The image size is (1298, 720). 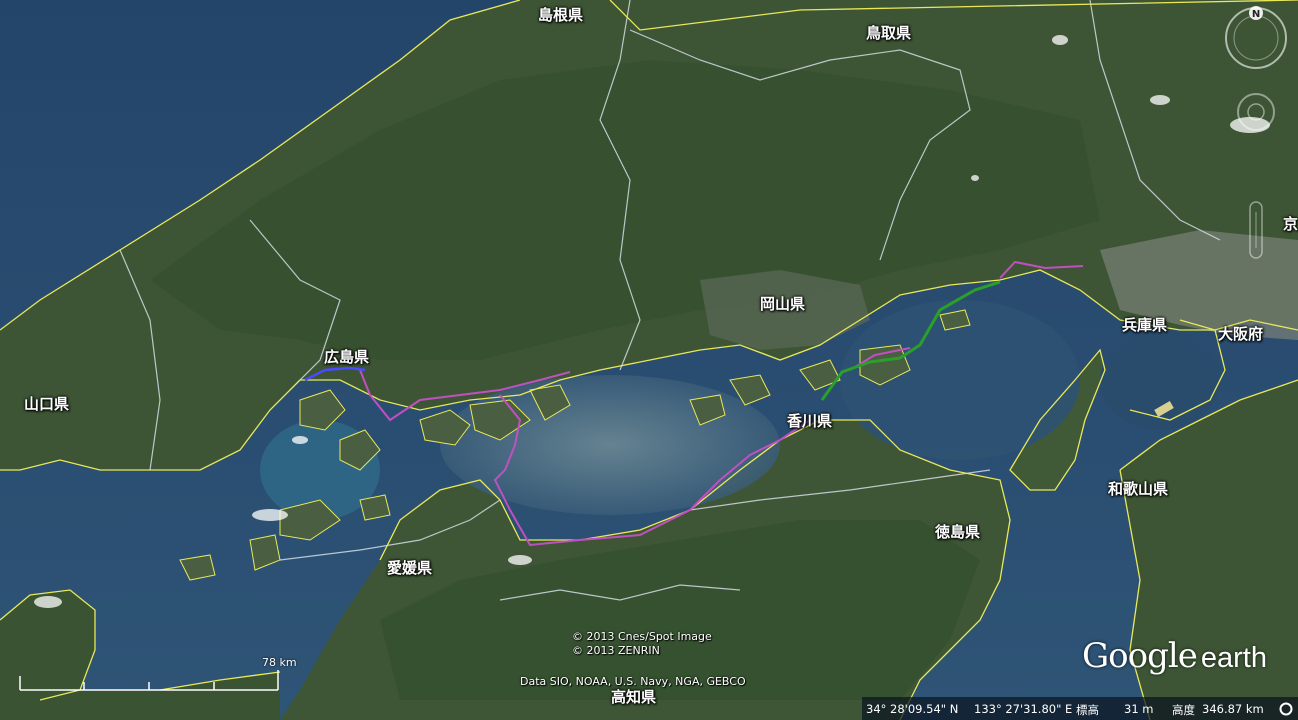 What do you see at coordinates (1145, 325) in the screenshot?
I see `label-hyogo: 兵庫県` at bounding box center [1145, 325].